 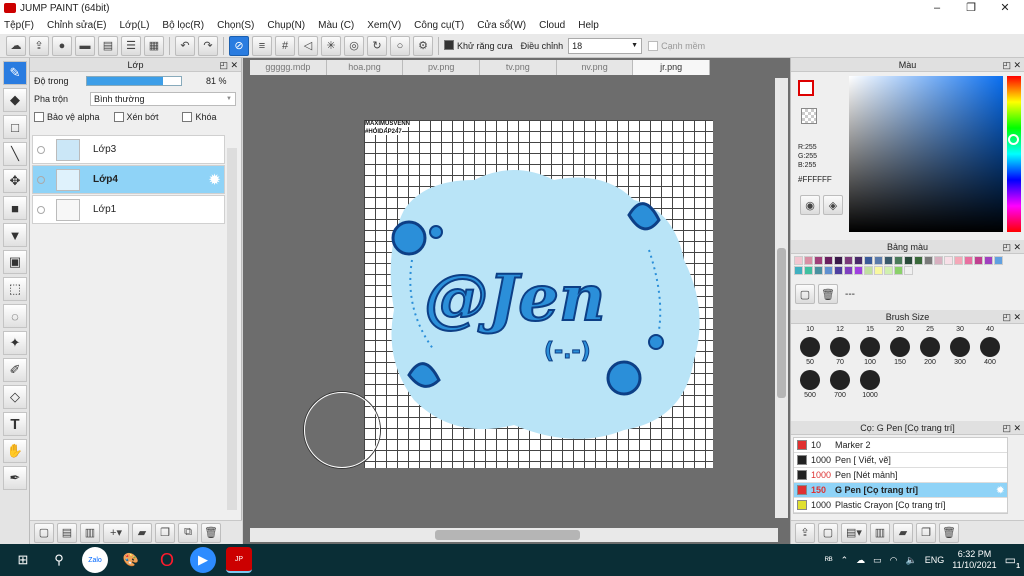 What do you see at coordinates (41, 179) in the screenshot?
I see `visibility-icon` at bounding box center [41, 179].